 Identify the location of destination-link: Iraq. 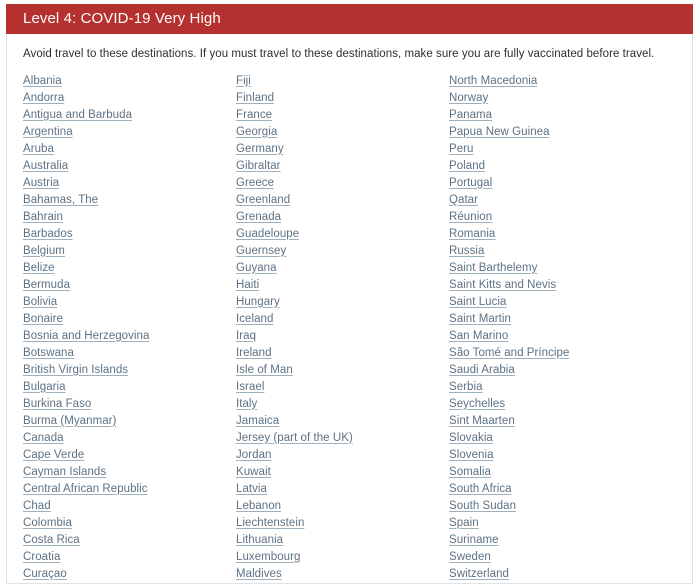
(342, 336).